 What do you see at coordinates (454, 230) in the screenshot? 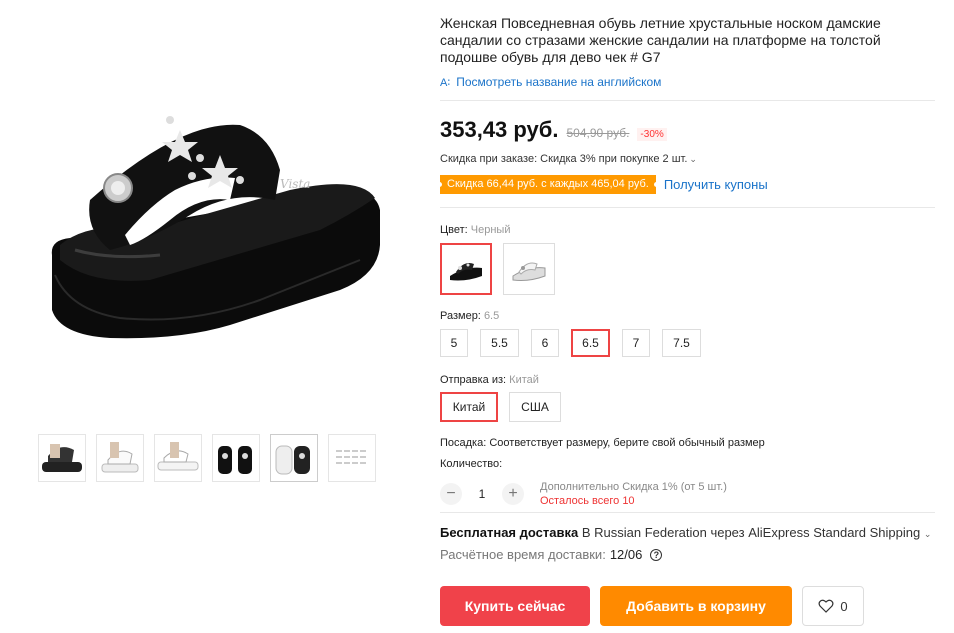
I see `color-label-text: Цвет:` at bounding box center [454, 230].